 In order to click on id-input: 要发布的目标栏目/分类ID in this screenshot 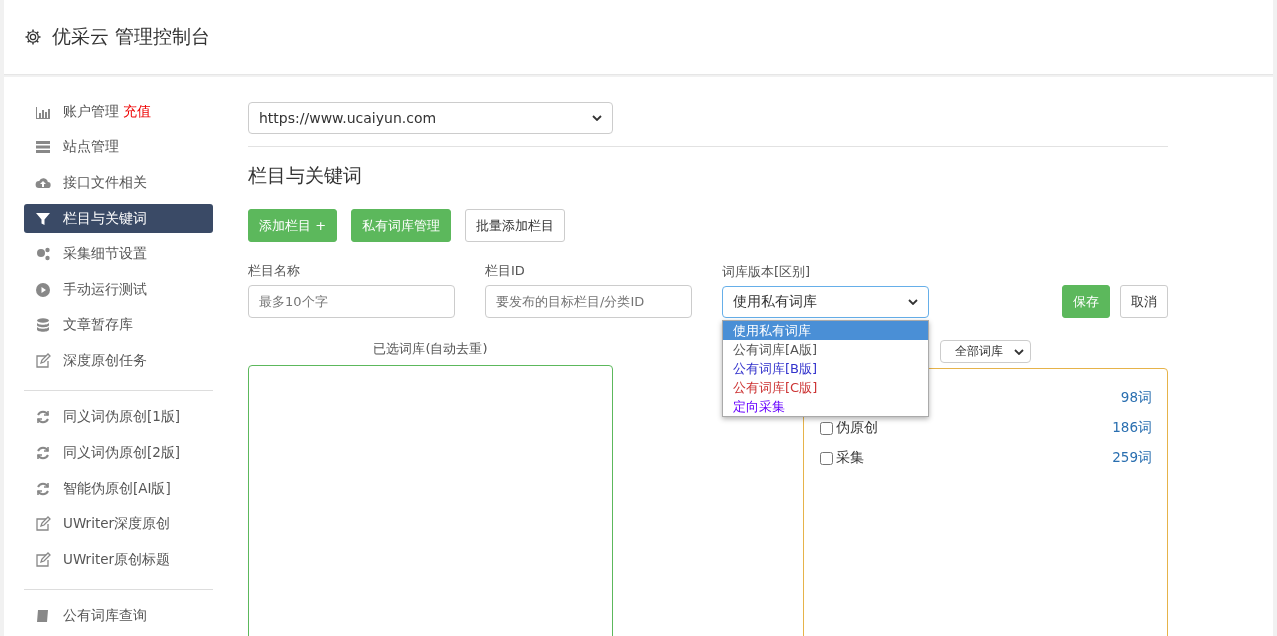, I will do `click(588, 301)`.